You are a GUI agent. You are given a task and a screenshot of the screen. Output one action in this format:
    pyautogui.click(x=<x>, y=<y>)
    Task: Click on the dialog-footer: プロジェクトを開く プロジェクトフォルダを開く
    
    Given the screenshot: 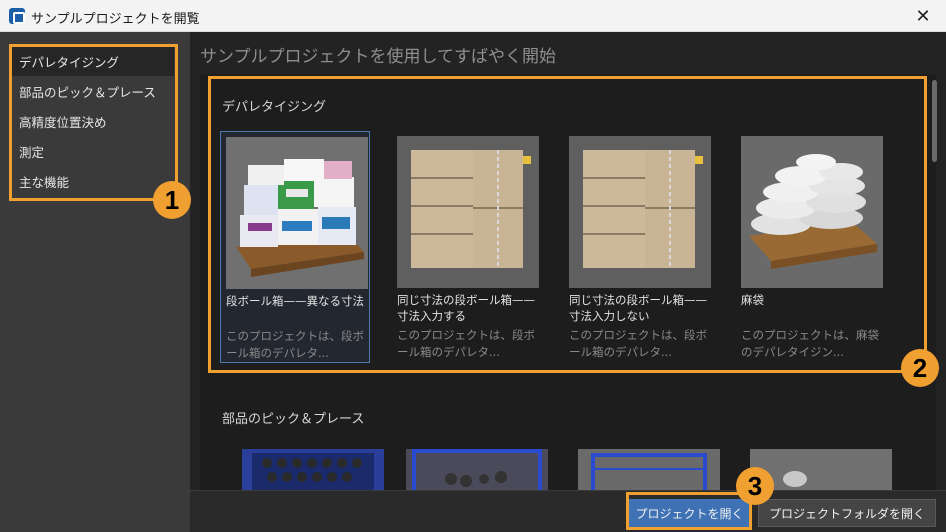 What is the action you would take?
    pyautogui.click(x=568, y=511)
    